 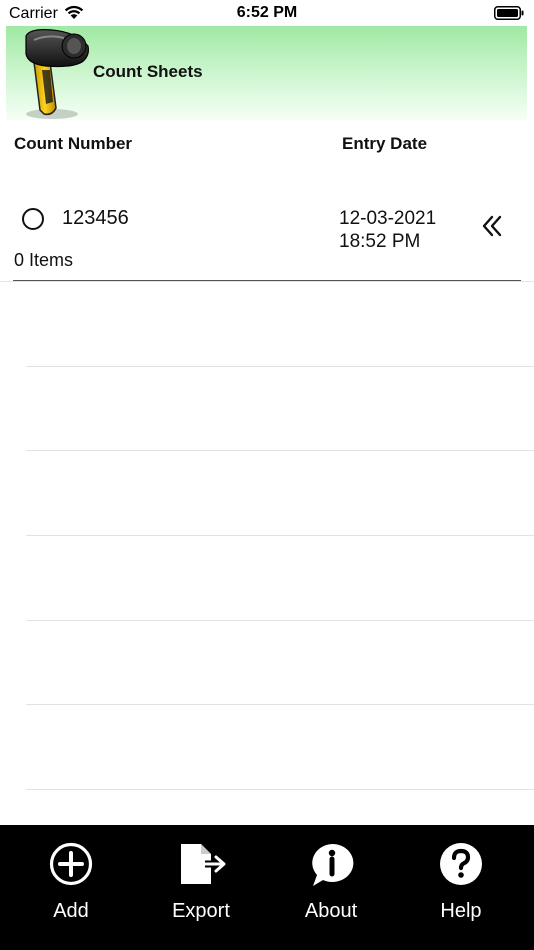 What do you see at coordinates (148, 71) in the screenshot?
I see `page-title: Count Sheets` at bounding box center [148, 71].